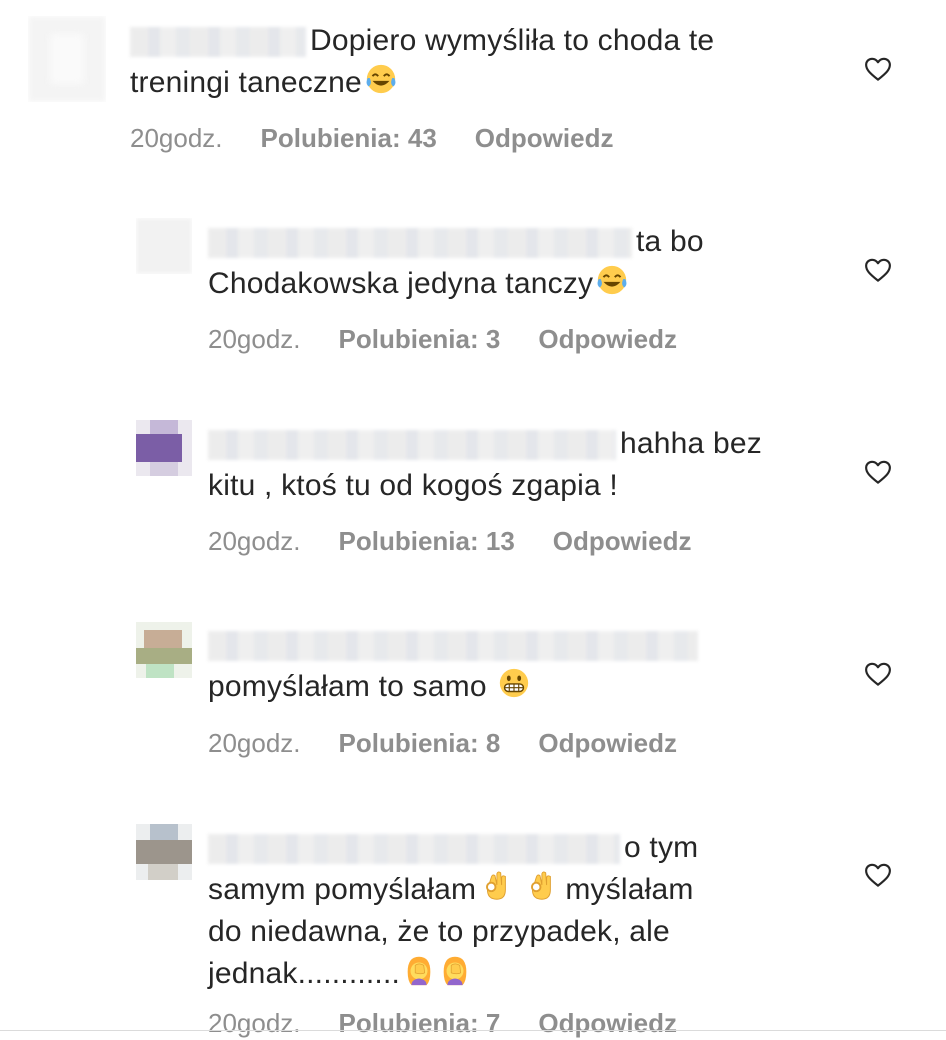 The height and width of the screenshot is (1040, 946). I want to click on comment-meta: 20godz. Polubienia: 8 Odpowiedz, so click(461, 743).